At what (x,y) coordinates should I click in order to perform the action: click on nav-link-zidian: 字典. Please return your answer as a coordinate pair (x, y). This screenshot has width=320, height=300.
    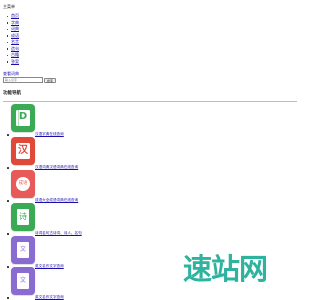
    Looking at the image, I should click on (15, 22).